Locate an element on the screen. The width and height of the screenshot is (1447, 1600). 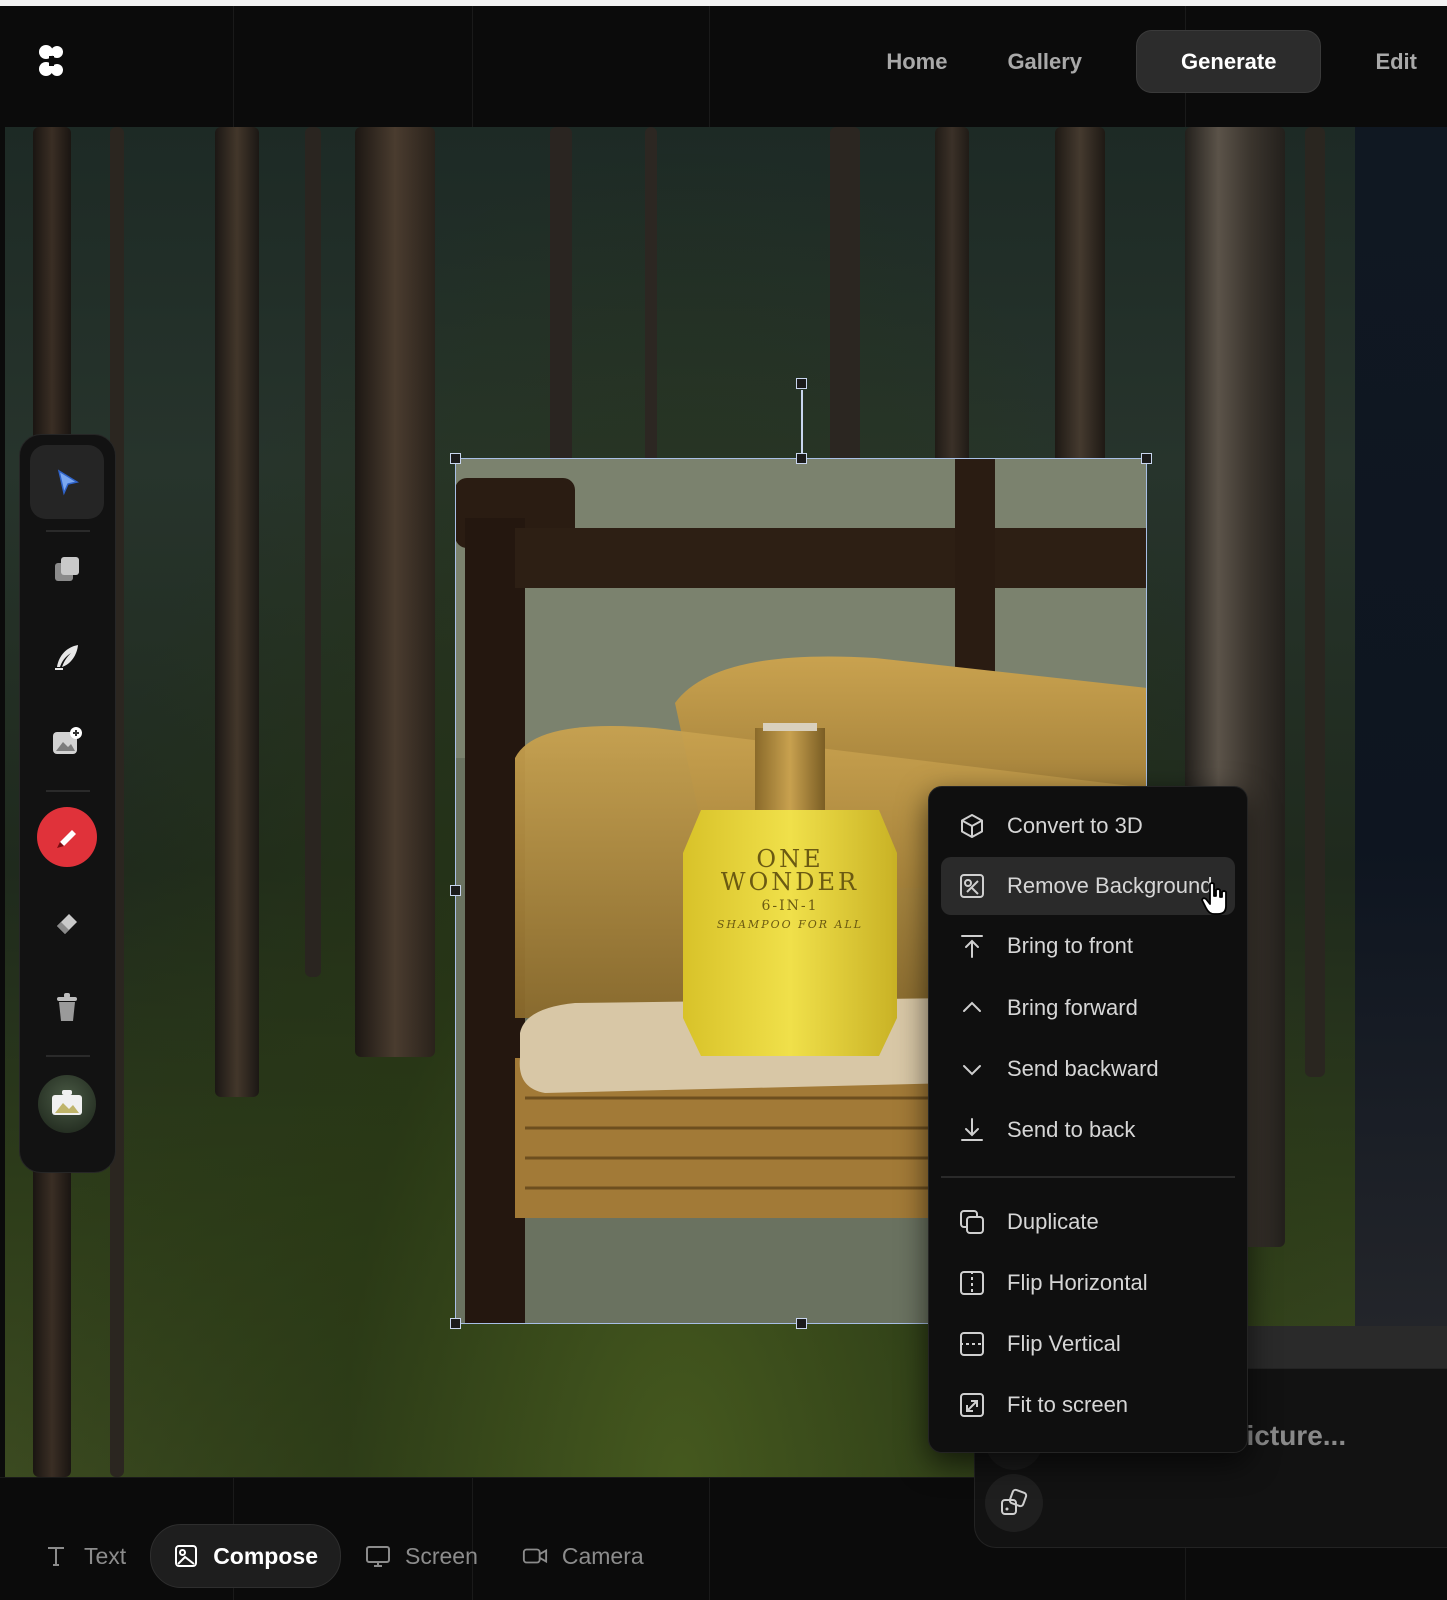
video-camera-icon is located at coordinates (535, 1556).